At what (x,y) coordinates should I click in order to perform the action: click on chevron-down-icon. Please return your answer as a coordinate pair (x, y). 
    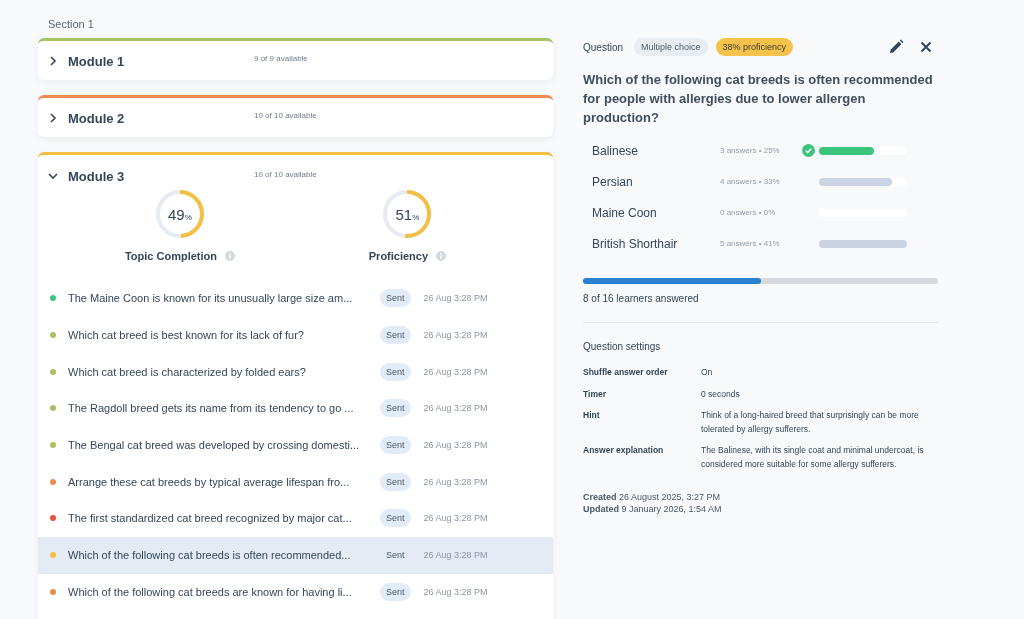
    Looking at the image, I should click on (53, 176).